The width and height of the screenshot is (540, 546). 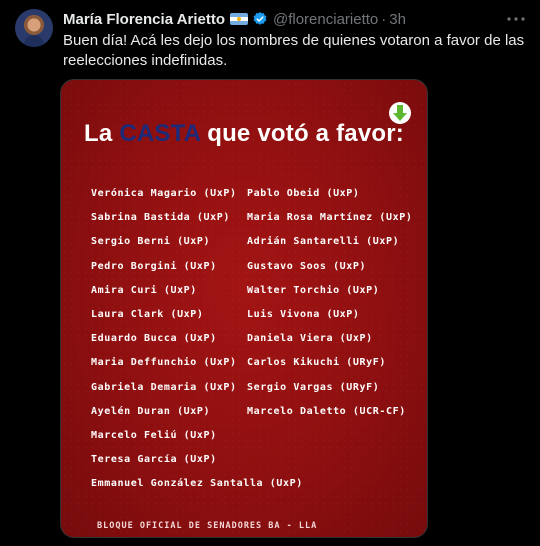 I want to click on name-entry: Gustavo Soos (UxP), so click(x=307, y=266).